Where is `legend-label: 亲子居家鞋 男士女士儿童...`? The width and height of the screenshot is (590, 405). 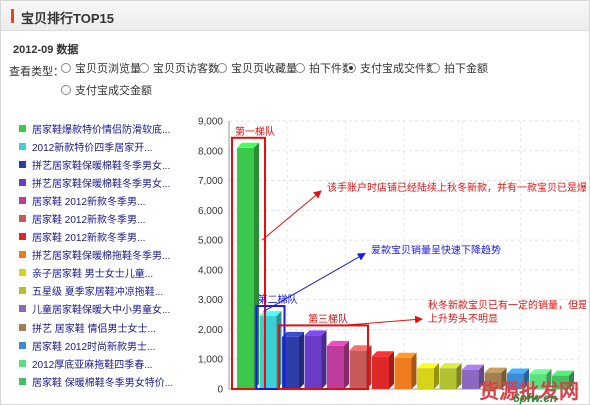 legend-label: 亲子居家鞋 男士女士儿童... is located at coordinates (93, 275).